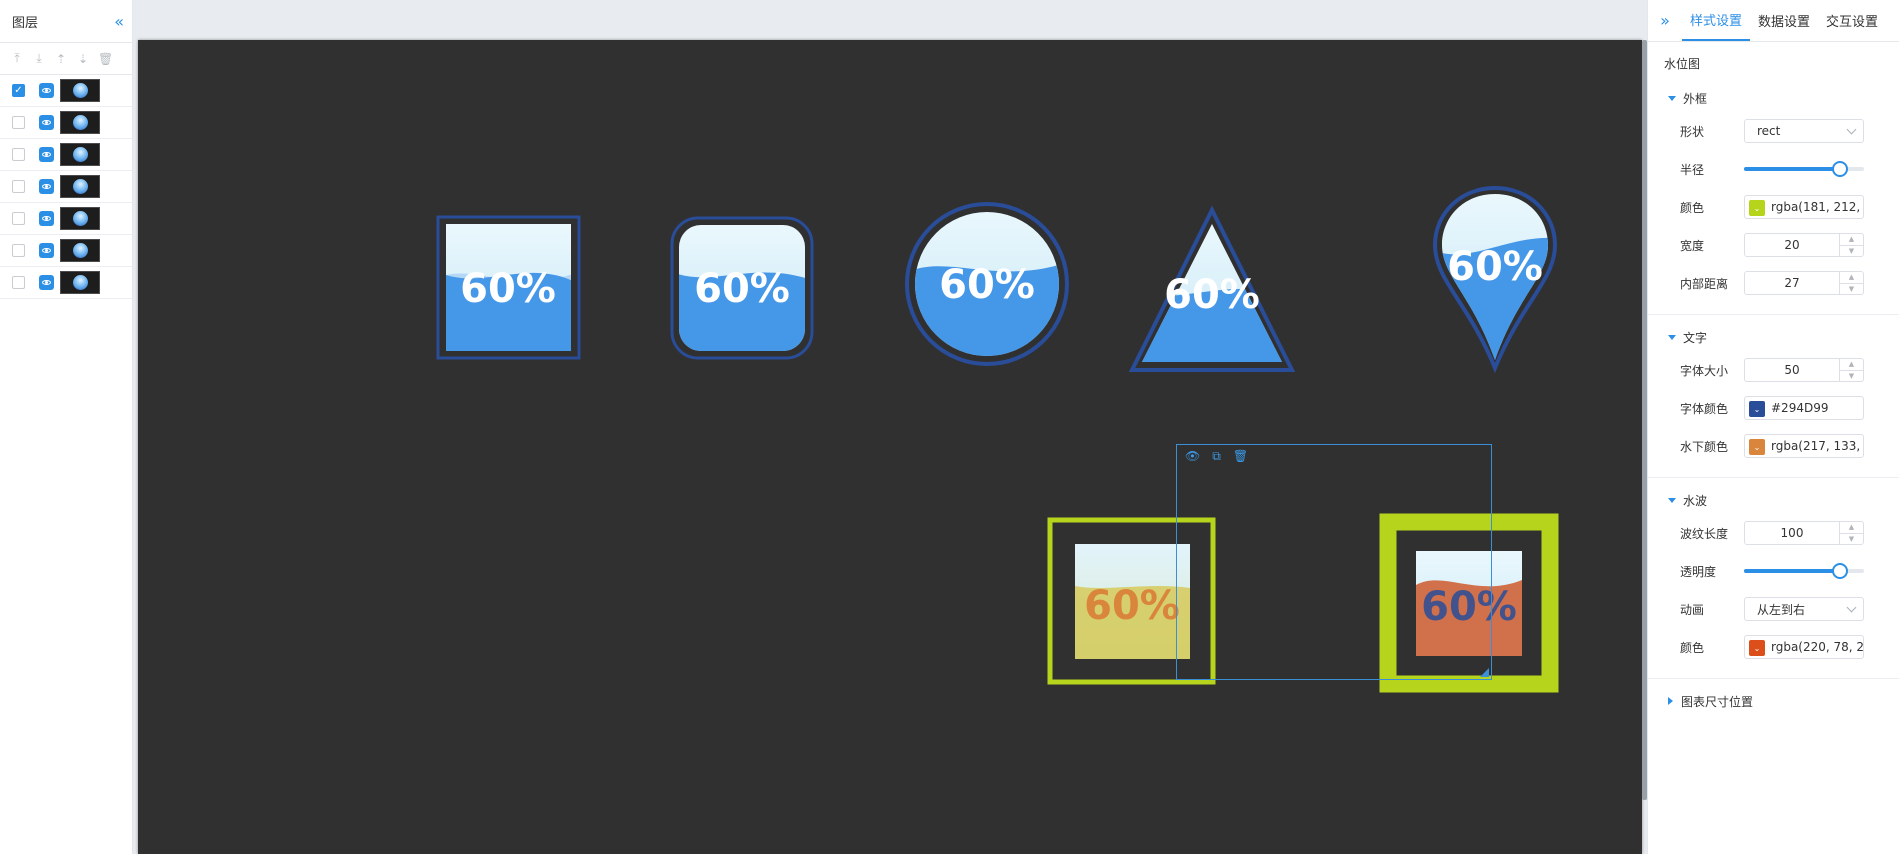  I want to click on opacity-slider, so click(1804, 571).